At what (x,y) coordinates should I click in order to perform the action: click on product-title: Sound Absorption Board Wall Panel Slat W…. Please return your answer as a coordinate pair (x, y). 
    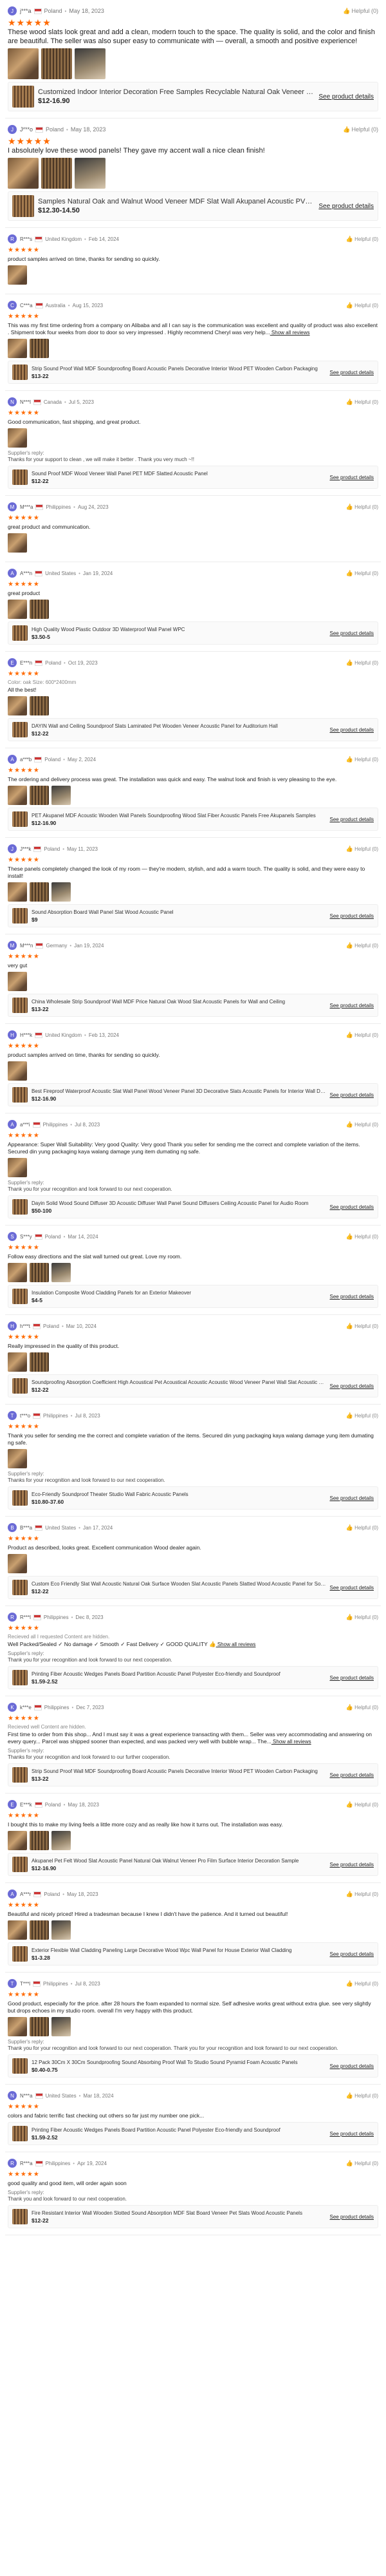
    Looking at the image, I should click on (179, 912).